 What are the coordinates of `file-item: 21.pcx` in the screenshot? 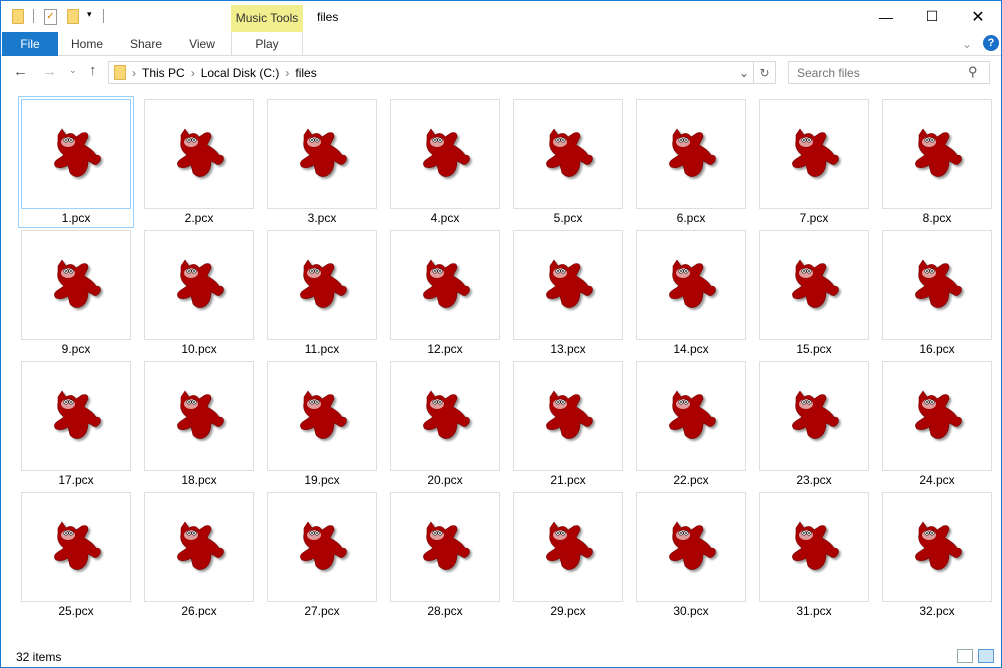 It's located at (568, 424).